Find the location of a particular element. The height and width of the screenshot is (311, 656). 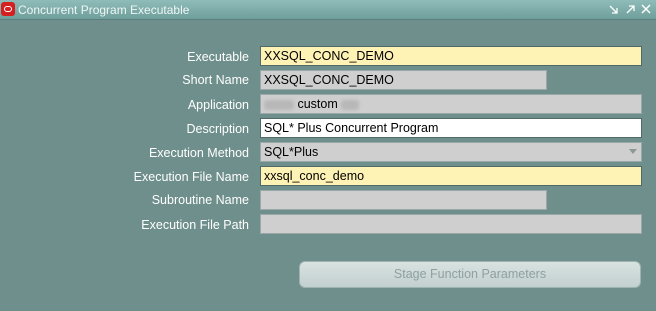

description-field: SQL* Plus Concurrent Program is located at coordinates (451, 128).